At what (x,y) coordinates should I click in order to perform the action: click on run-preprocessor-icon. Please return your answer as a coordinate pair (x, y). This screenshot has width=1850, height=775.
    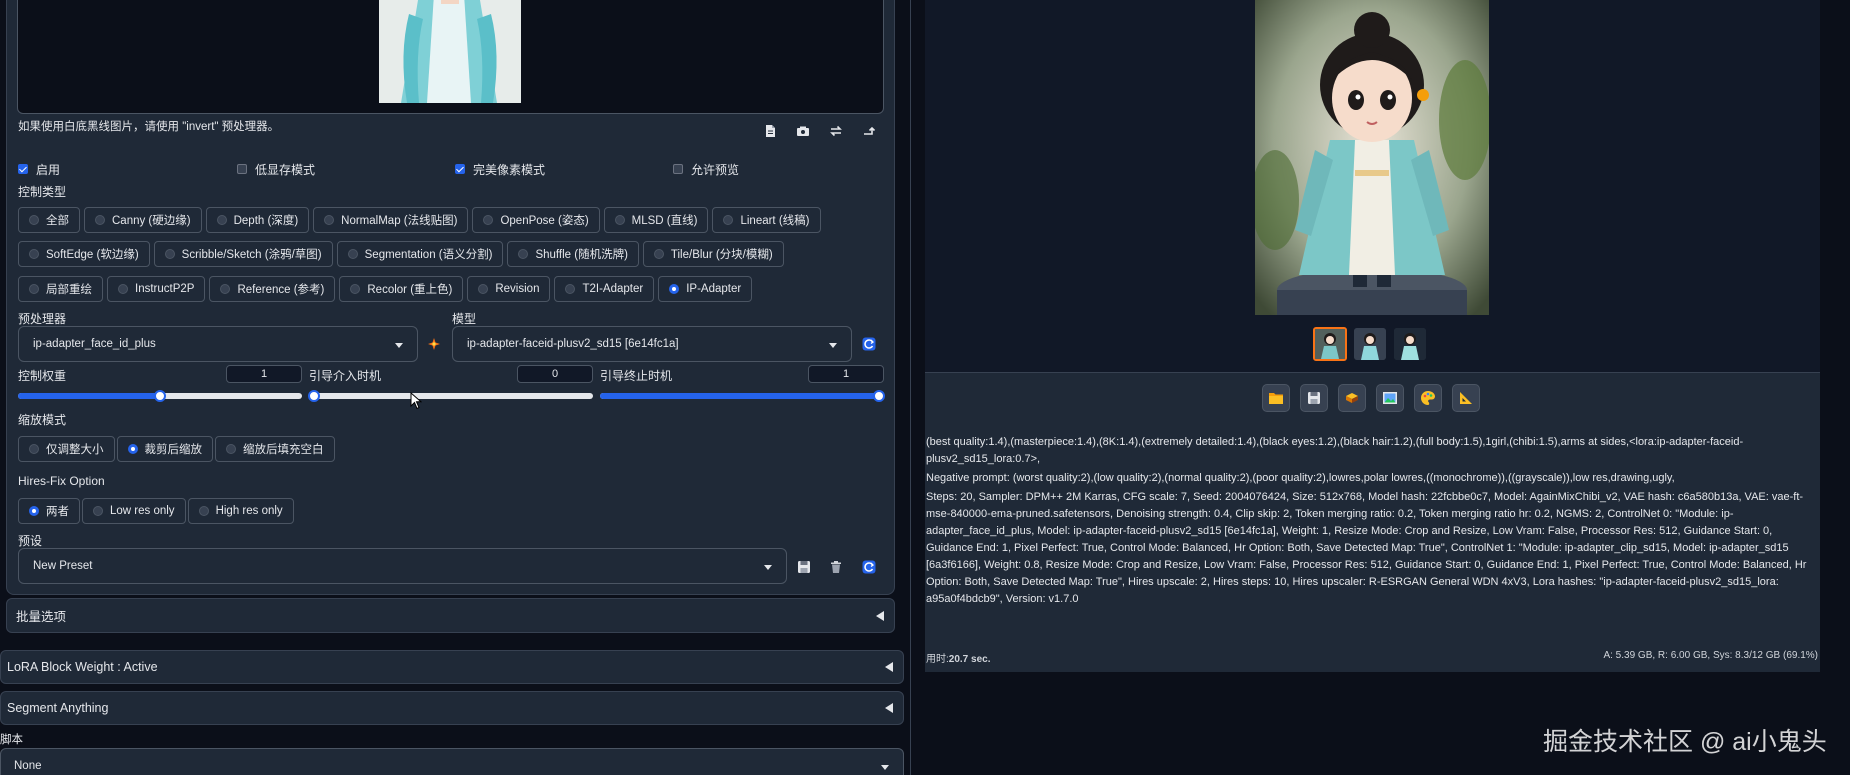
    Looking at the image, I should click on (434, 344).